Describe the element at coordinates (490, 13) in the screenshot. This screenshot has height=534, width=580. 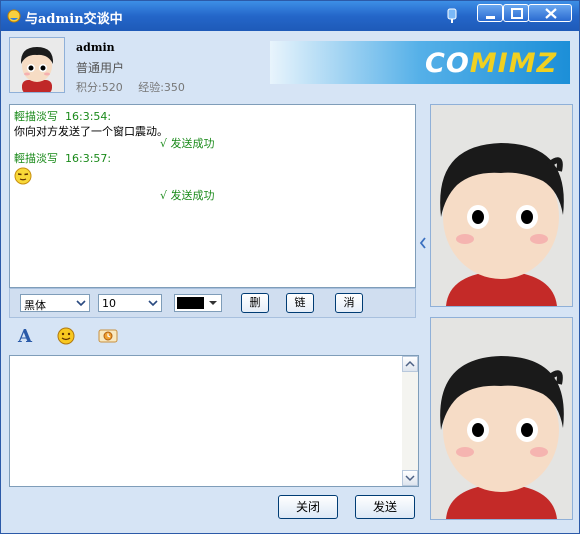
I see `minimize-button` at that location.